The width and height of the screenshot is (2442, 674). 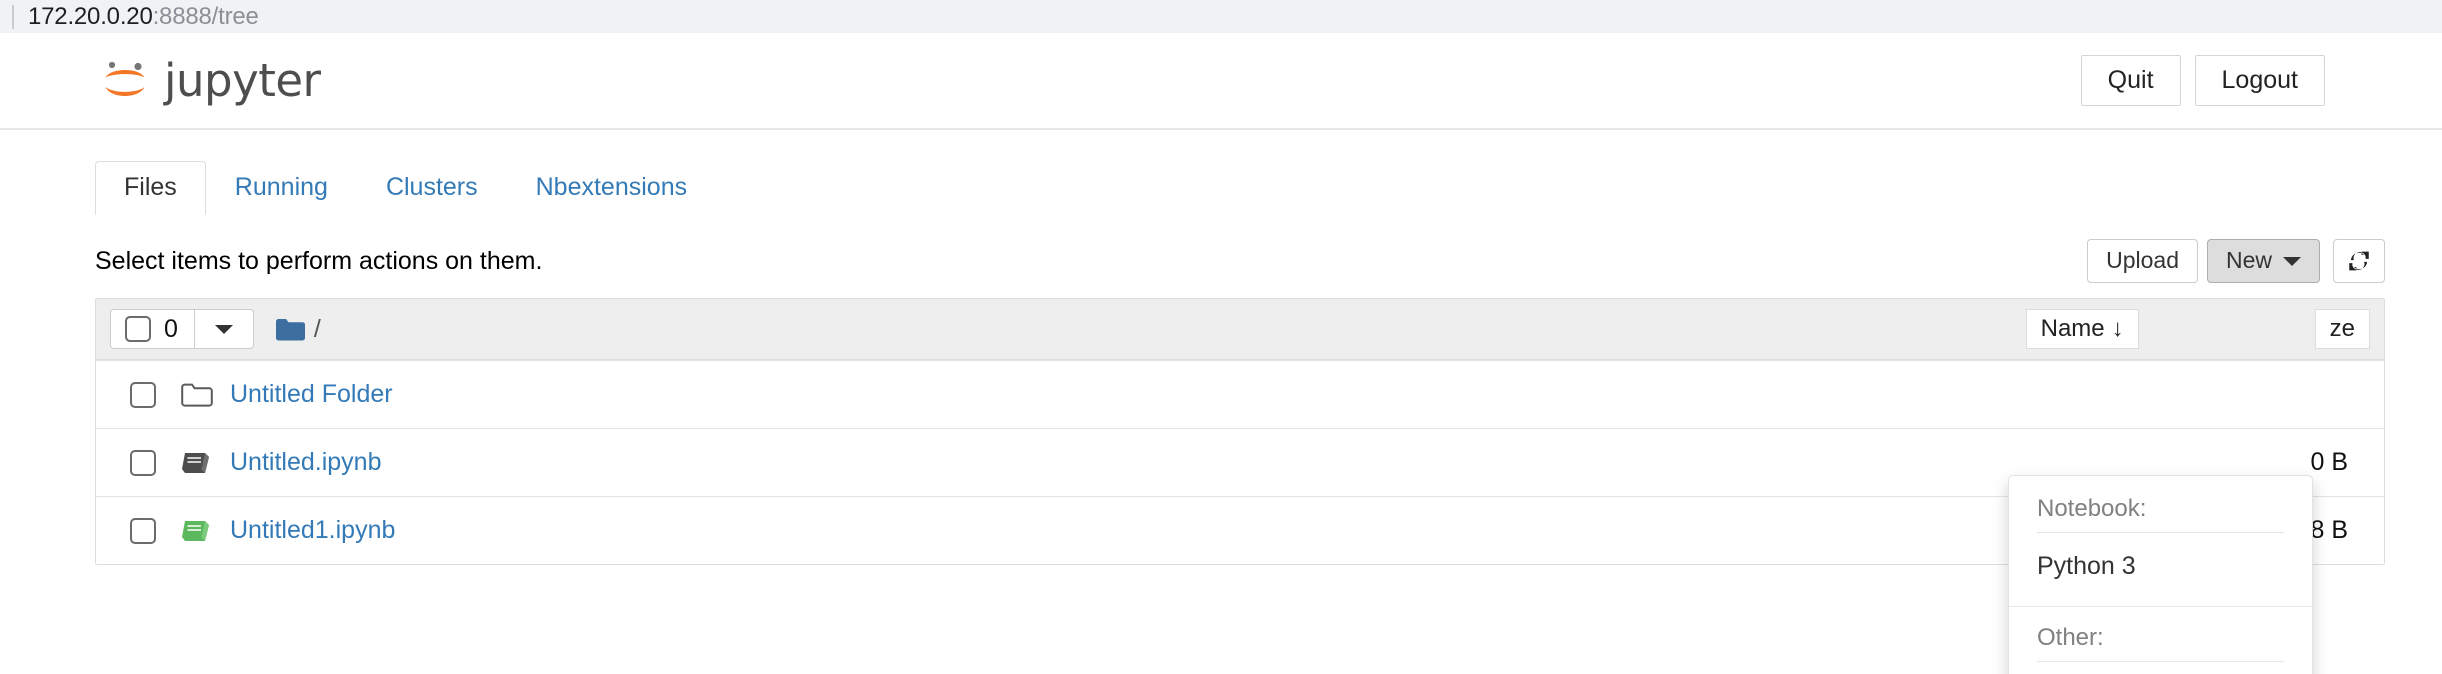 I want to click on select-all-button: 0, so click(x=152, y=329).